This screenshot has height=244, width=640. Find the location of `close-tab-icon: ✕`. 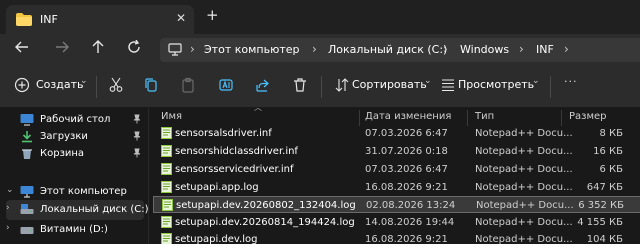

close-tab-icon: ✕ is located at coordinates (181, 18).